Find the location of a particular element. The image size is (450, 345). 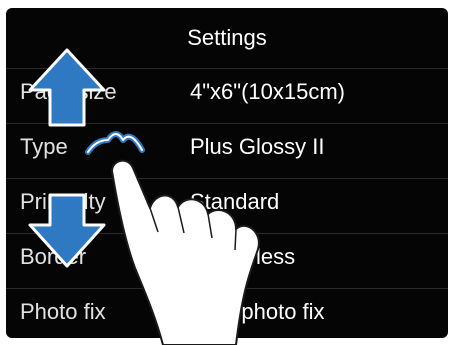

setting-value: Borderless is located at coordinates (243, 256).